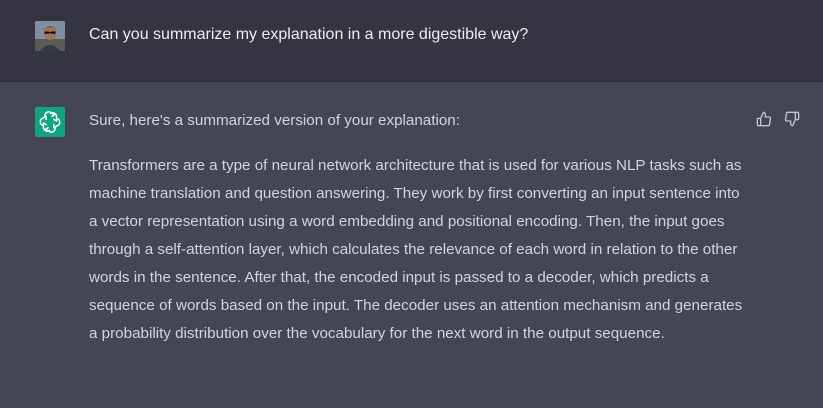 The height and width of the screenshot is (408, 823). I want to click on user-avatar-image, so click(50, 36).